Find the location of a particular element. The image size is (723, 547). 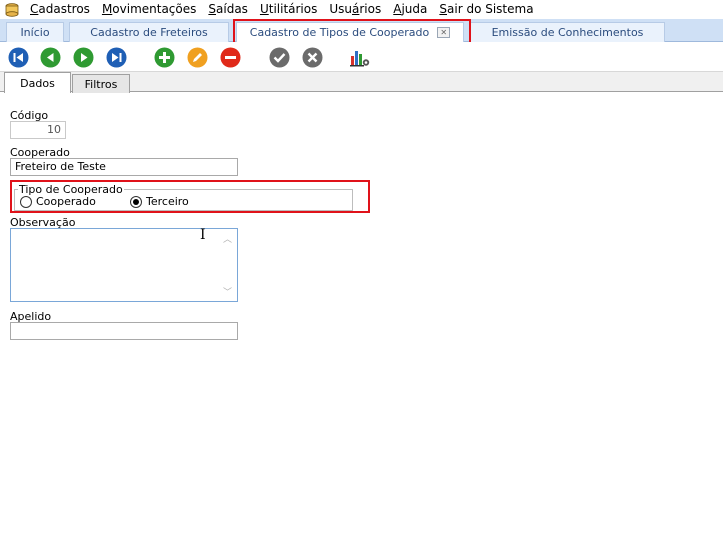

add-icon is located at coordinates (164, 57).